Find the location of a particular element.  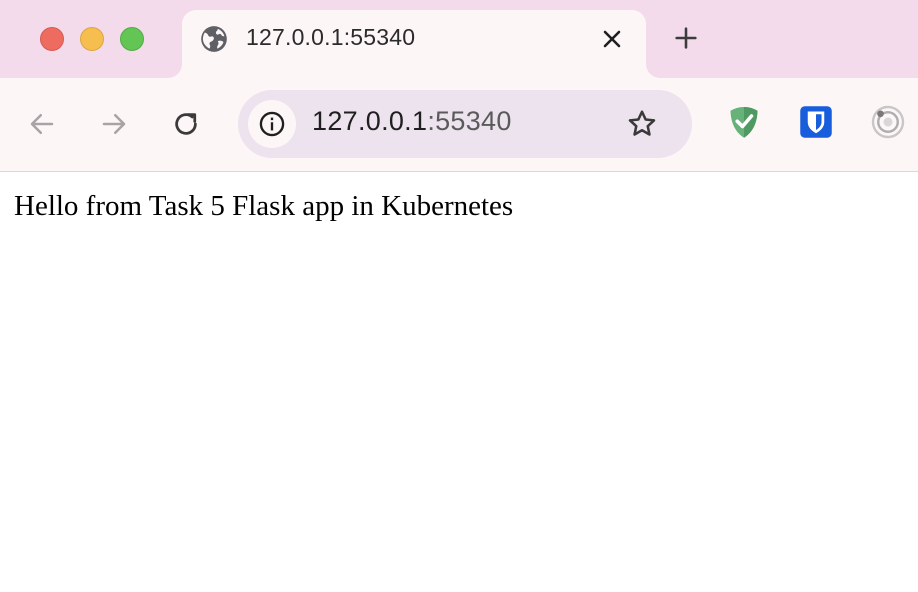

site-info-button is located at coordinates (272, 124).